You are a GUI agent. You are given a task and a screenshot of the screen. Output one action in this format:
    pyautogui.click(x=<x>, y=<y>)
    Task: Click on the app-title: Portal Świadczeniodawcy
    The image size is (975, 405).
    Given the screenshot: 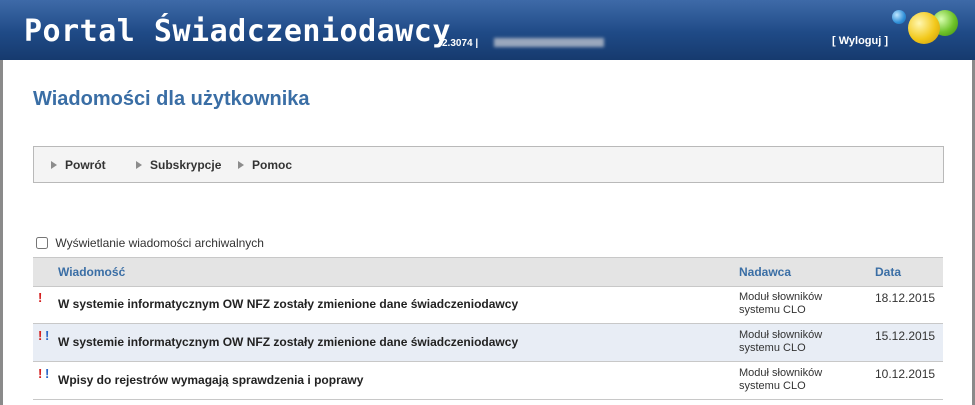 What is the action you would take?
    pyautogui.click(x=237, y=31)
    